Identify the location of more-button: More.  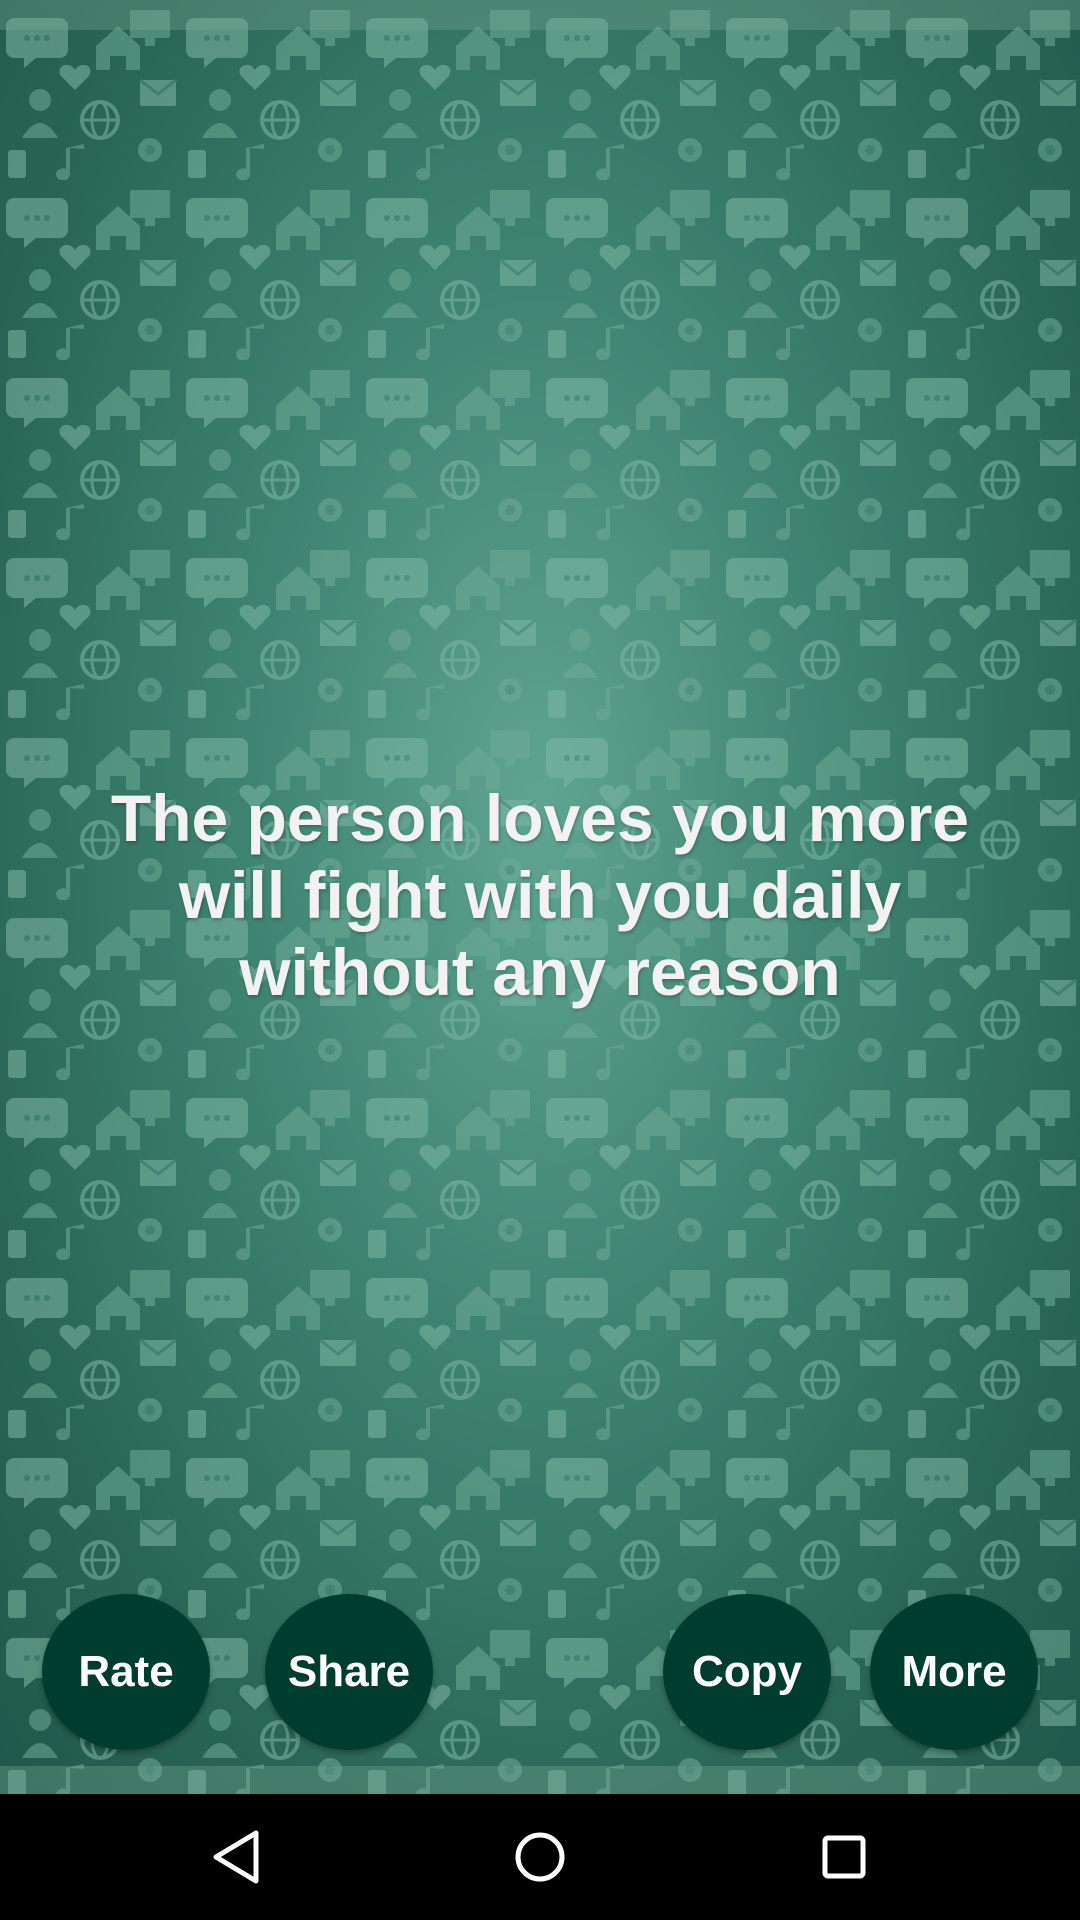
(954, 1672).